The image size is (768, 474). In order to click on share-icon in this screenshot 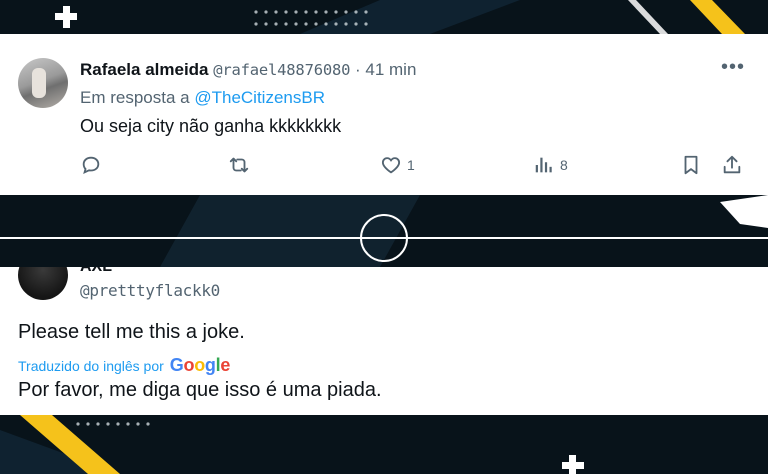, I will do `click(732, 164)`.